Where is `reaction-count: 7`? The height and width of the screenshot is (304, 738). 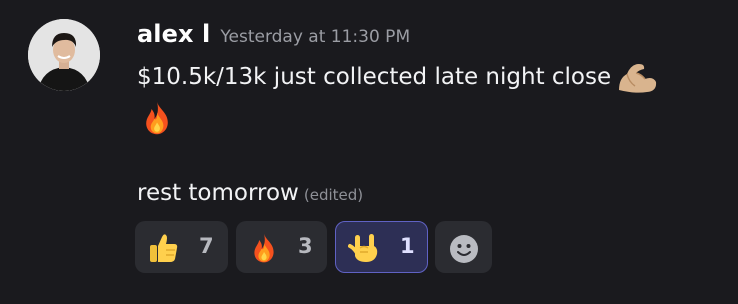 reaction-count: 7 is located at coordinates (206, 246).